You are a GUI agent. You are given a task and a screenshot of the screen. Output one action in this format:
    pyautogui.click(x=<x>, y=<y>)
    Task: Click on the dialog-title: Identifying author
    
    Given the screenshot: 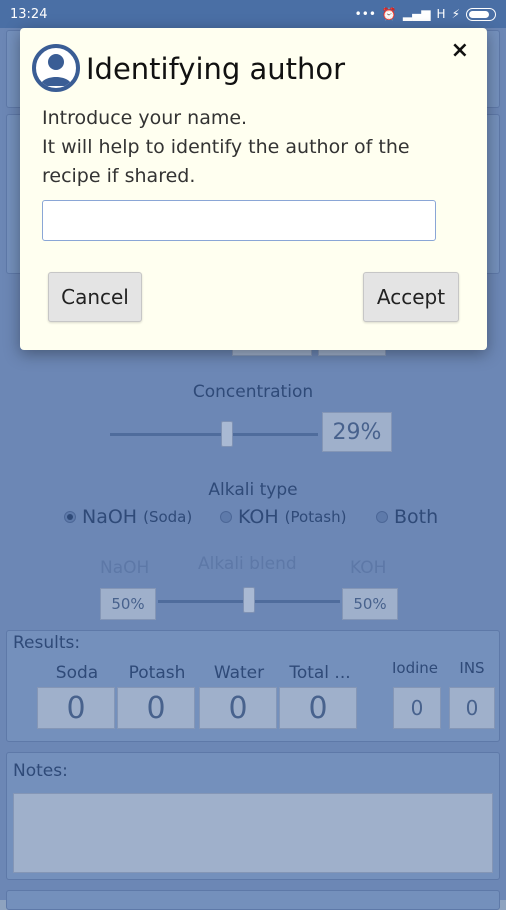 What is the action you would take?
    pyautogui.click(x=216, y=69)
    